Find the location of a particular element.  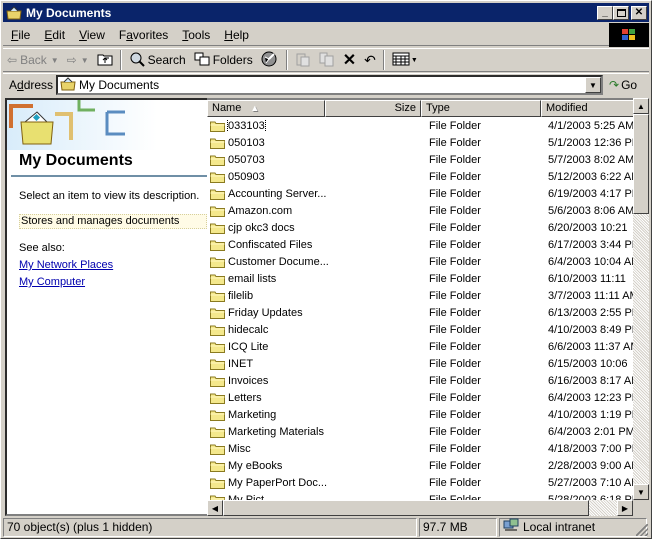

file-row: INET File Folder 6/15/2003 10:06 is located at coordinates (420, 363).